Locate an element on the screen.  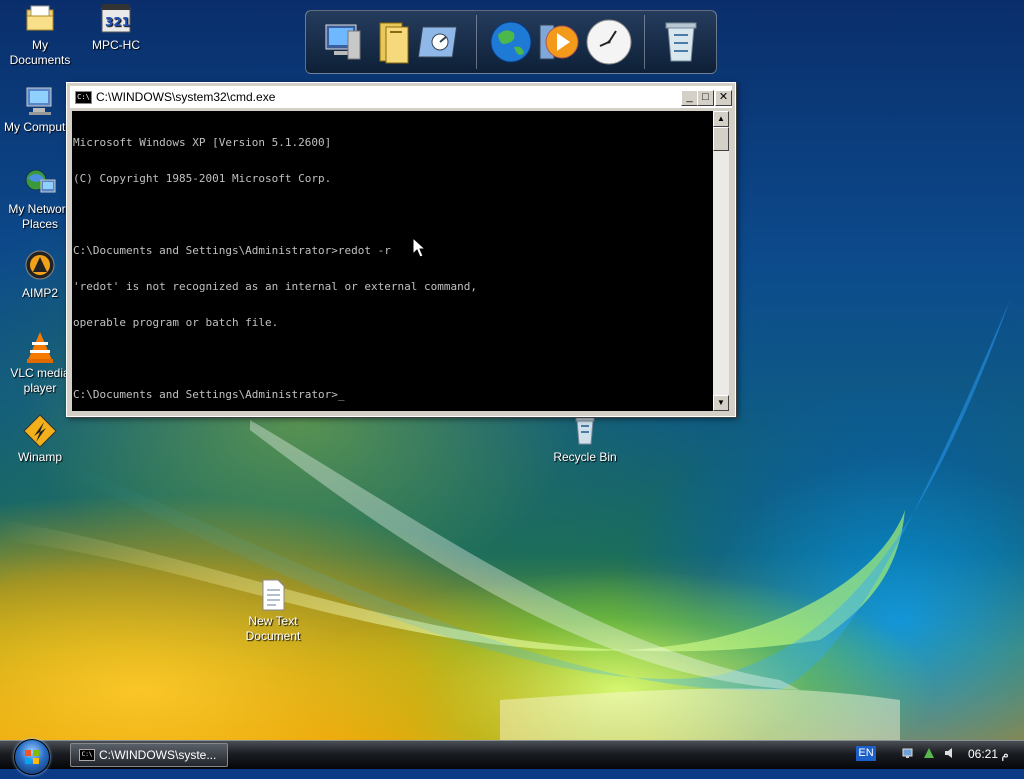
cmd-app-icon: C:\ is located at coordinates (83, 97).